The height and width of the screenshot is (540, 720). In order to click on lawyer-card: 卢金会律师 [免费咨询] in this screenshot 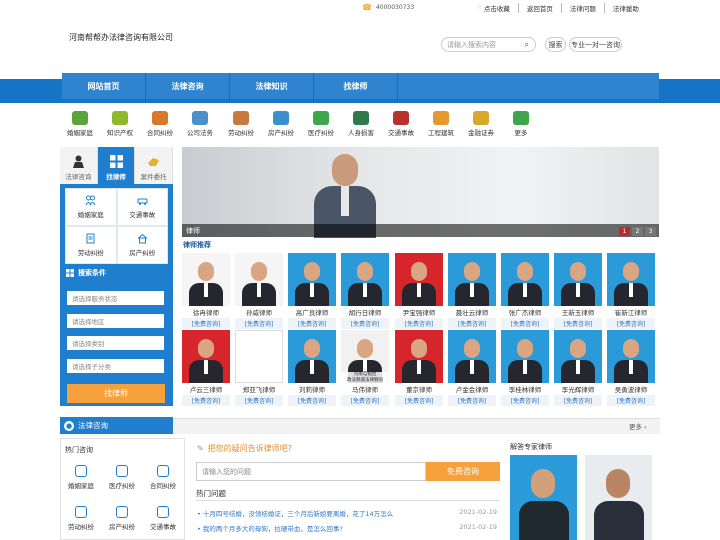, I will do `click(472, 368)`.